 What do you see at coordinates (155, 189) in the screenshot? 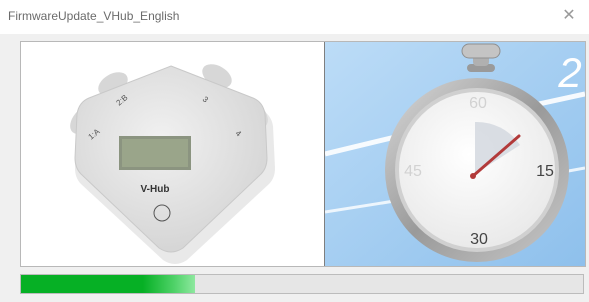
I see `device-name: V-Hub` at bounding box center [155, 189].